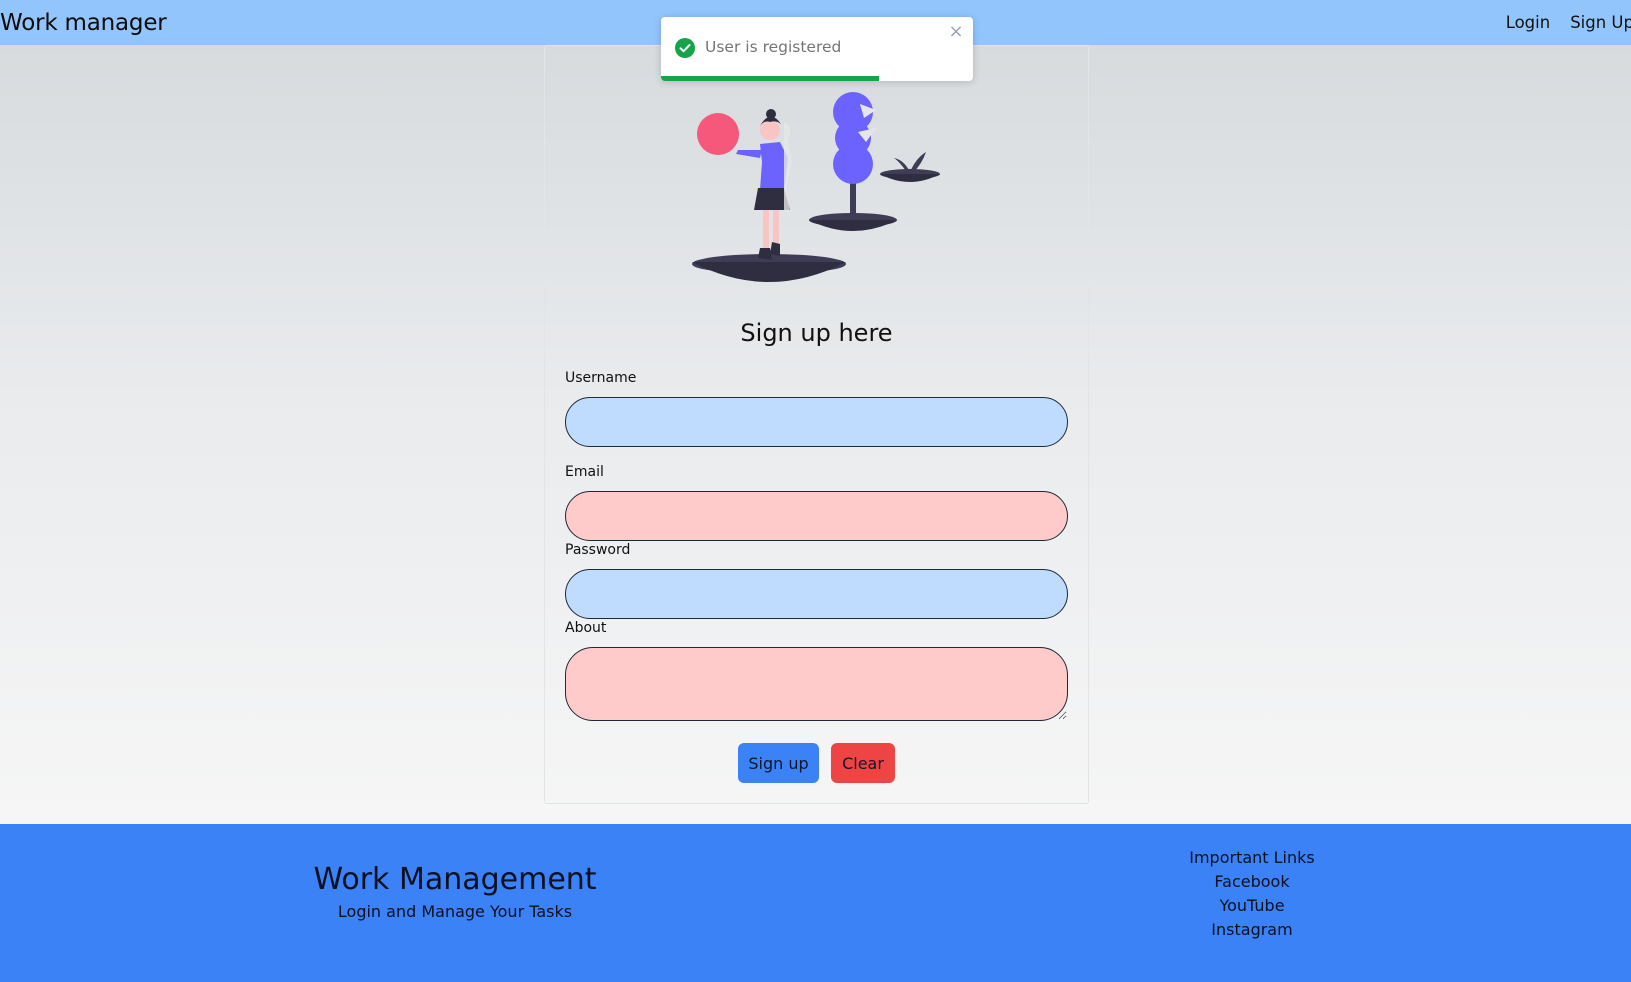 This screenshot has height=982, width=1631. I want to click on signup-title: Sign up here, so click(816, 333).